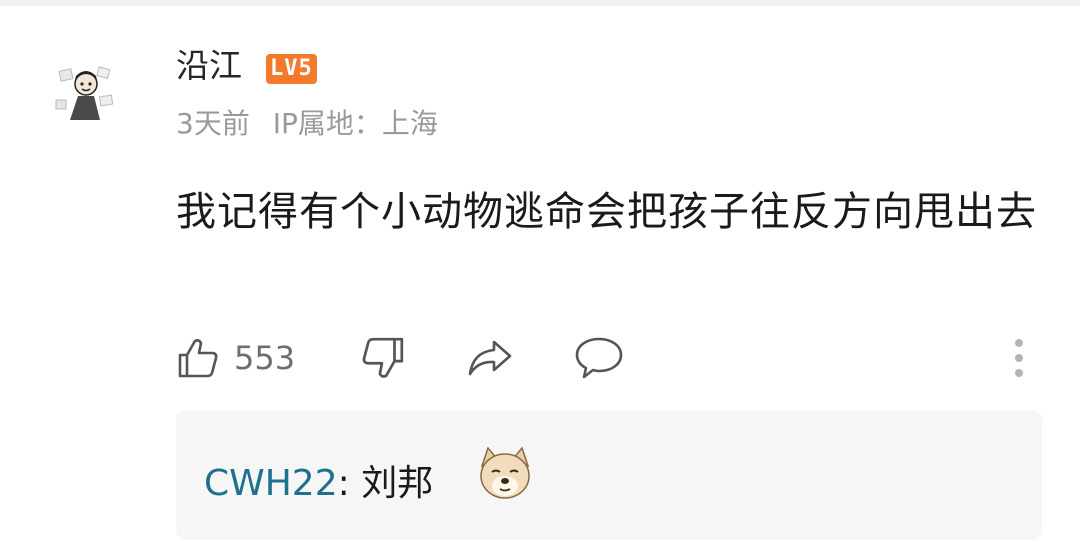  I want to click on dislike-button, so click(383, 358).